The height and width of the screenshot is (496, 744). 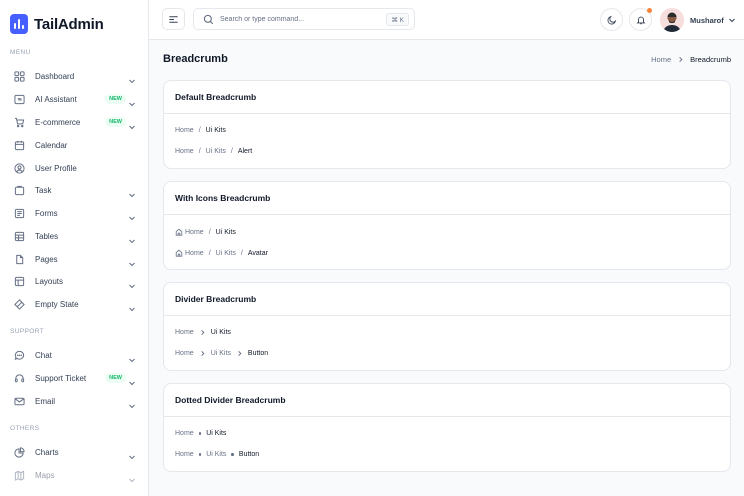 I want to click on brand-logo: TailAdmin, so click(x=57, y=24).